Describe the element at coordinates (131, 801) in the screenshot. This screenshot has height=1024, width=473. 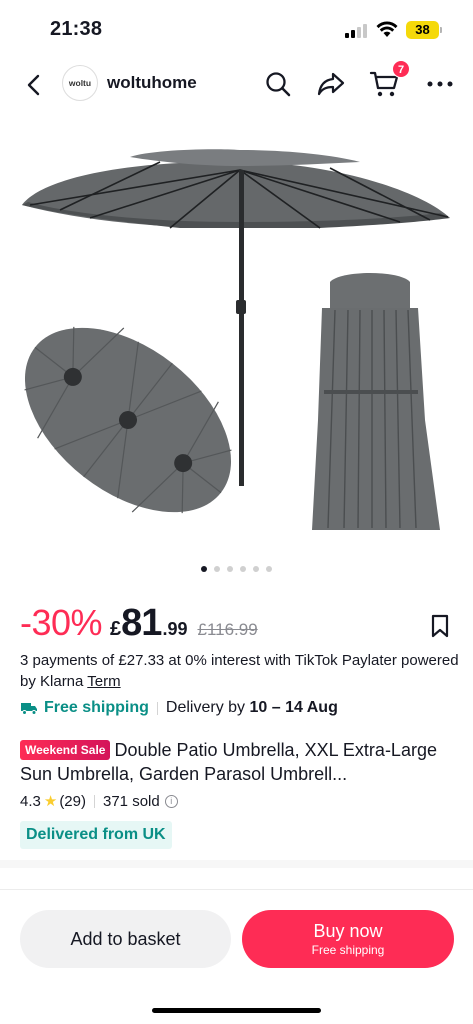
I see `sold-count: 371 sold` at that location.